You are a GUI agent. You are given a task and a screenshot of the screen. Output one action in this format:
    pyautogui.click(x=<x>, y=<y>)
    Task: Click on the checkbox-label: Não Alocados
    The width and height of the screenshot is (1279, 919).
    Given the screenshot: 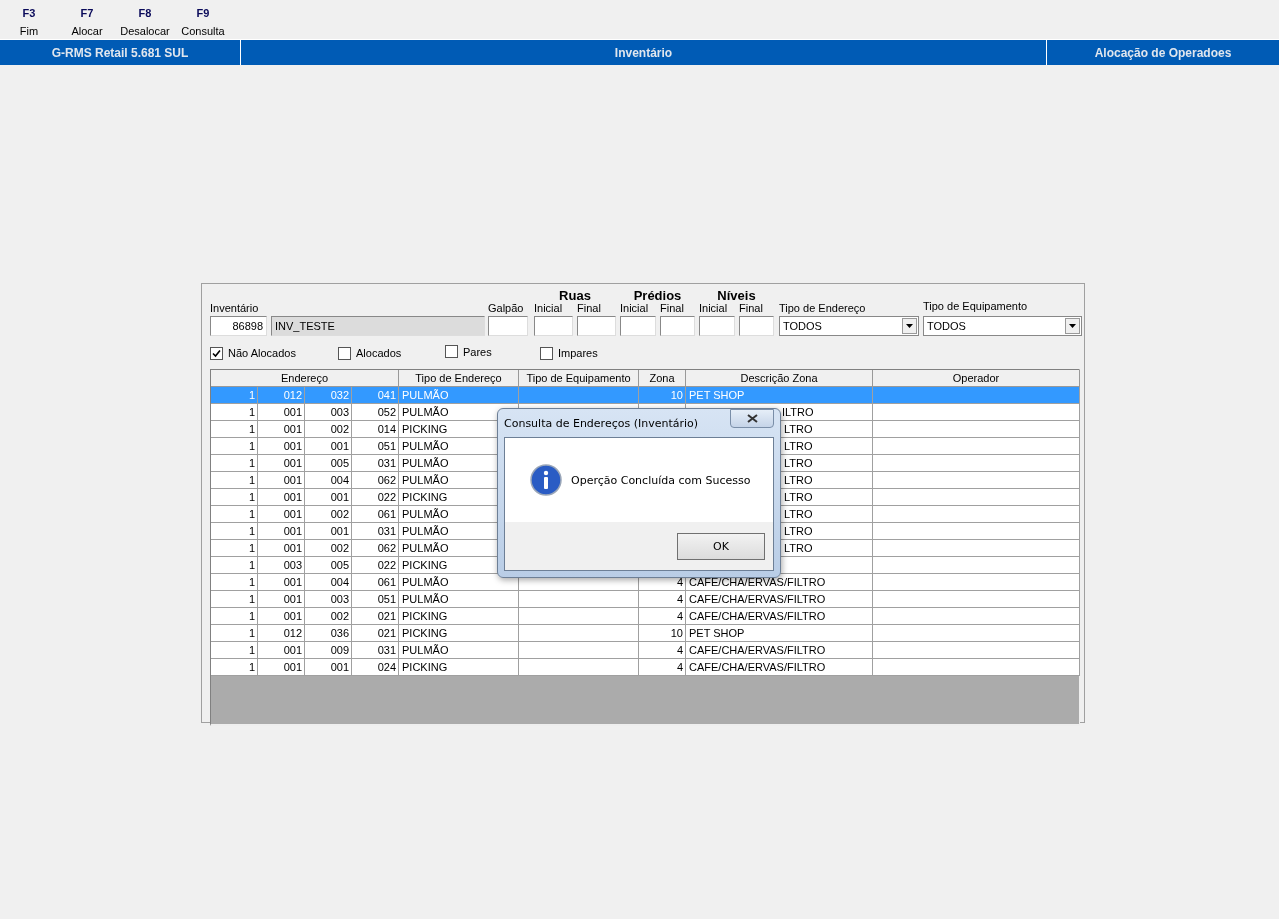 What is the action you would take?
    pyautogui.click(x=262, y=353)
    